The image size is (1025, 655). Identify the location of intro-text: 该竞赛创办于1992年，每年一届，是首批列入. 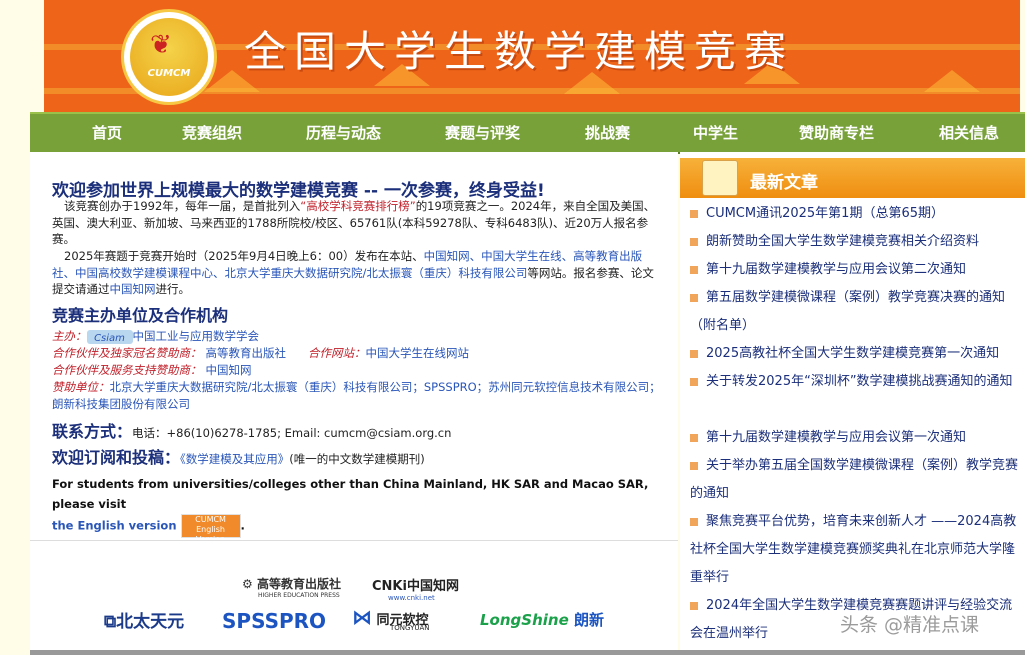
(182, 206).